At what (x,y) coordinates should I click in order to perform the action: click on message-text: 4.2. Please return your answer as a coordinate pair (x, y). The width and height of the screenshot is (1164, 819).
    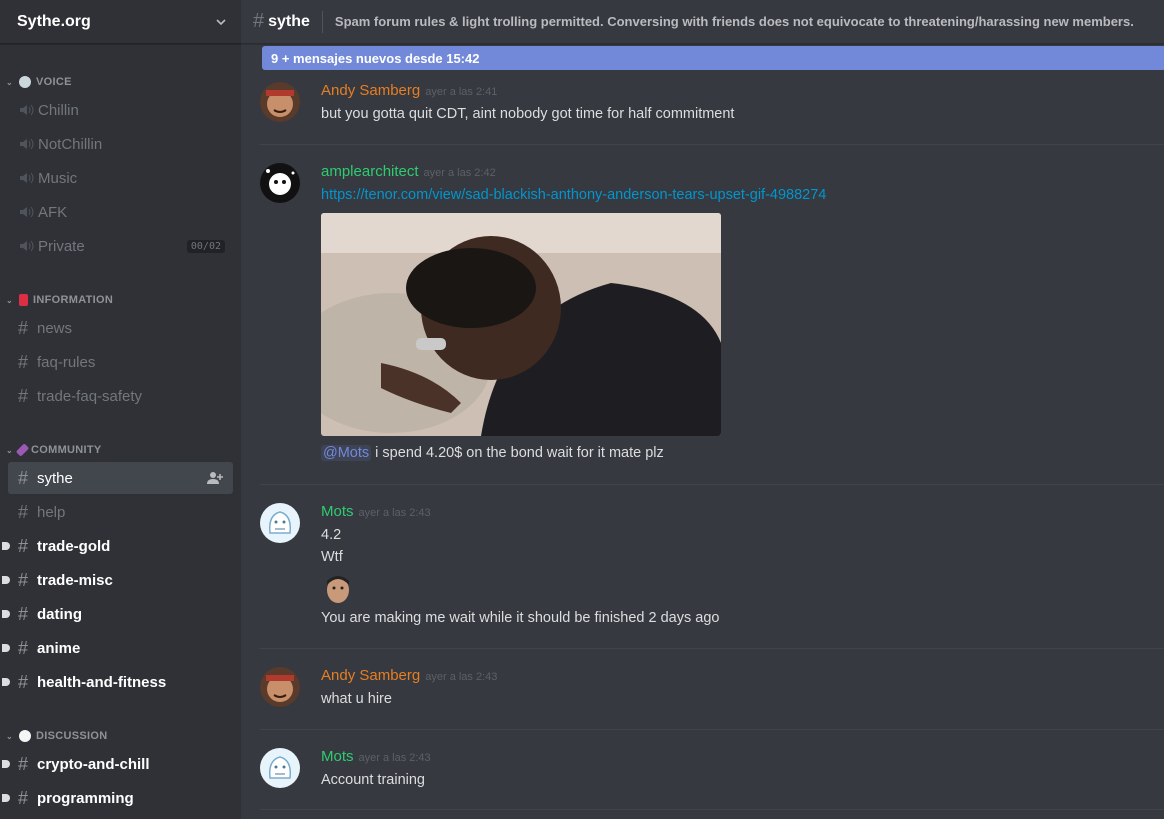
    Looking at the image, I should click on (331, 535).